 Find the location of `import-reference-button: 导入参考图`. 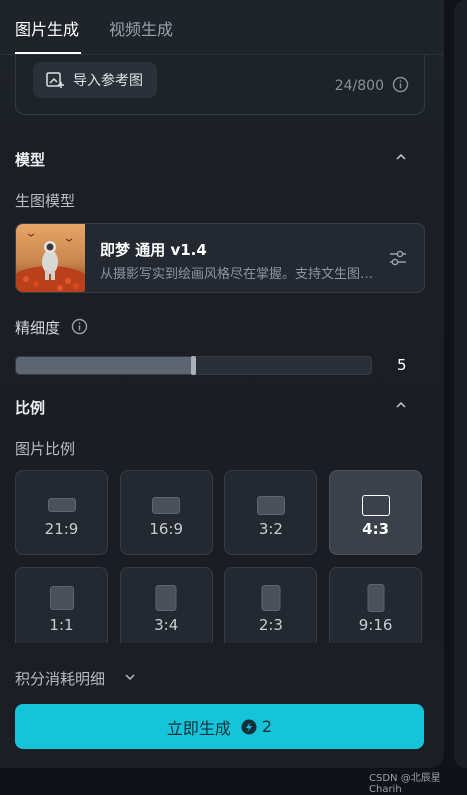

import-reference-button: 导入参考图 is located at coordinates (95, 80).